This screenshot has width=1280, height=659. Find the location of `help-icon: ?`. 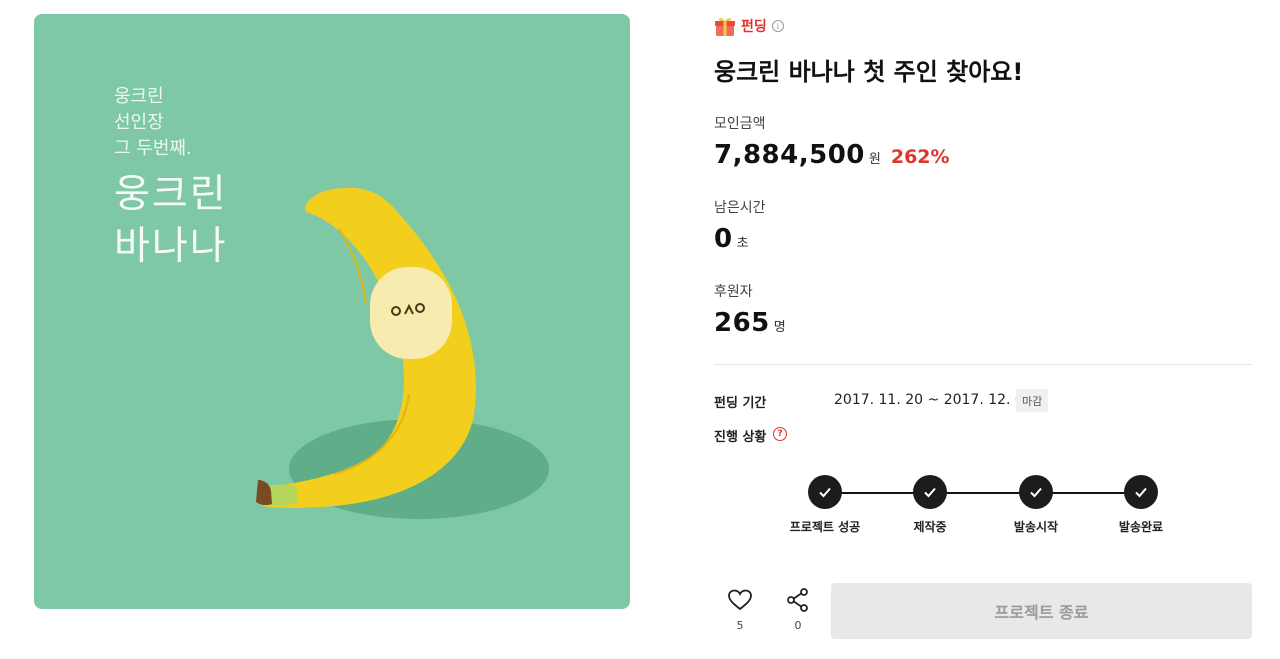

help-icon: ? is located at coordinates (780, 434).